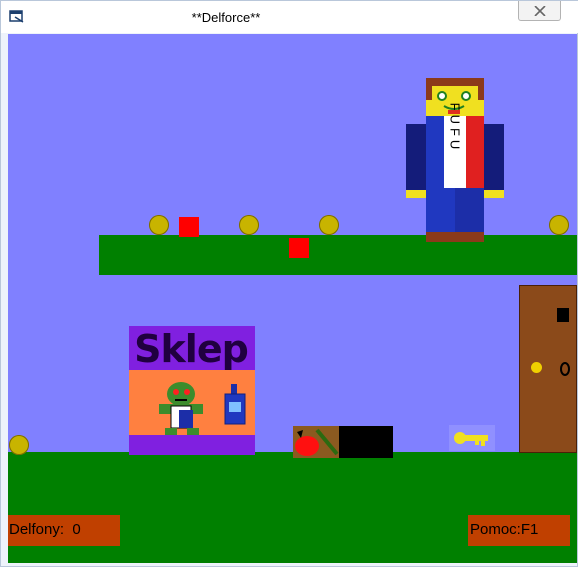 The height and width of the screenshot is (567, 578). Describe the element at coordinates (181, 410) in the screenshot. I see `shopkeeper-goblin` at that location.